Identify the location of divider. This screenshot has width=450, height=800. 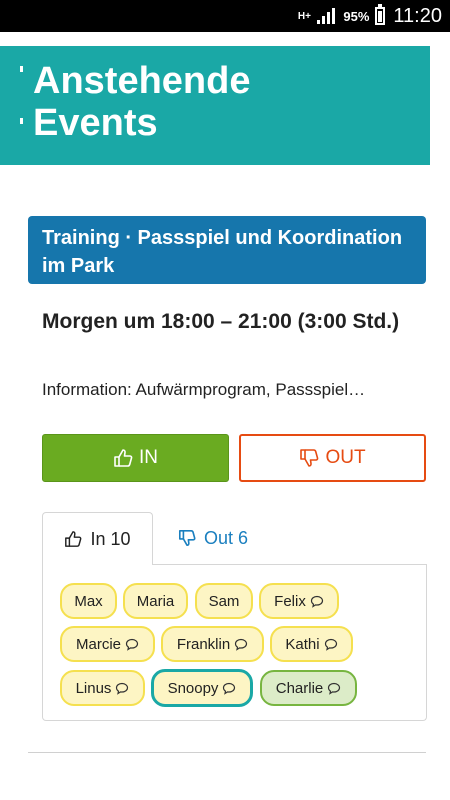
(227, 752).